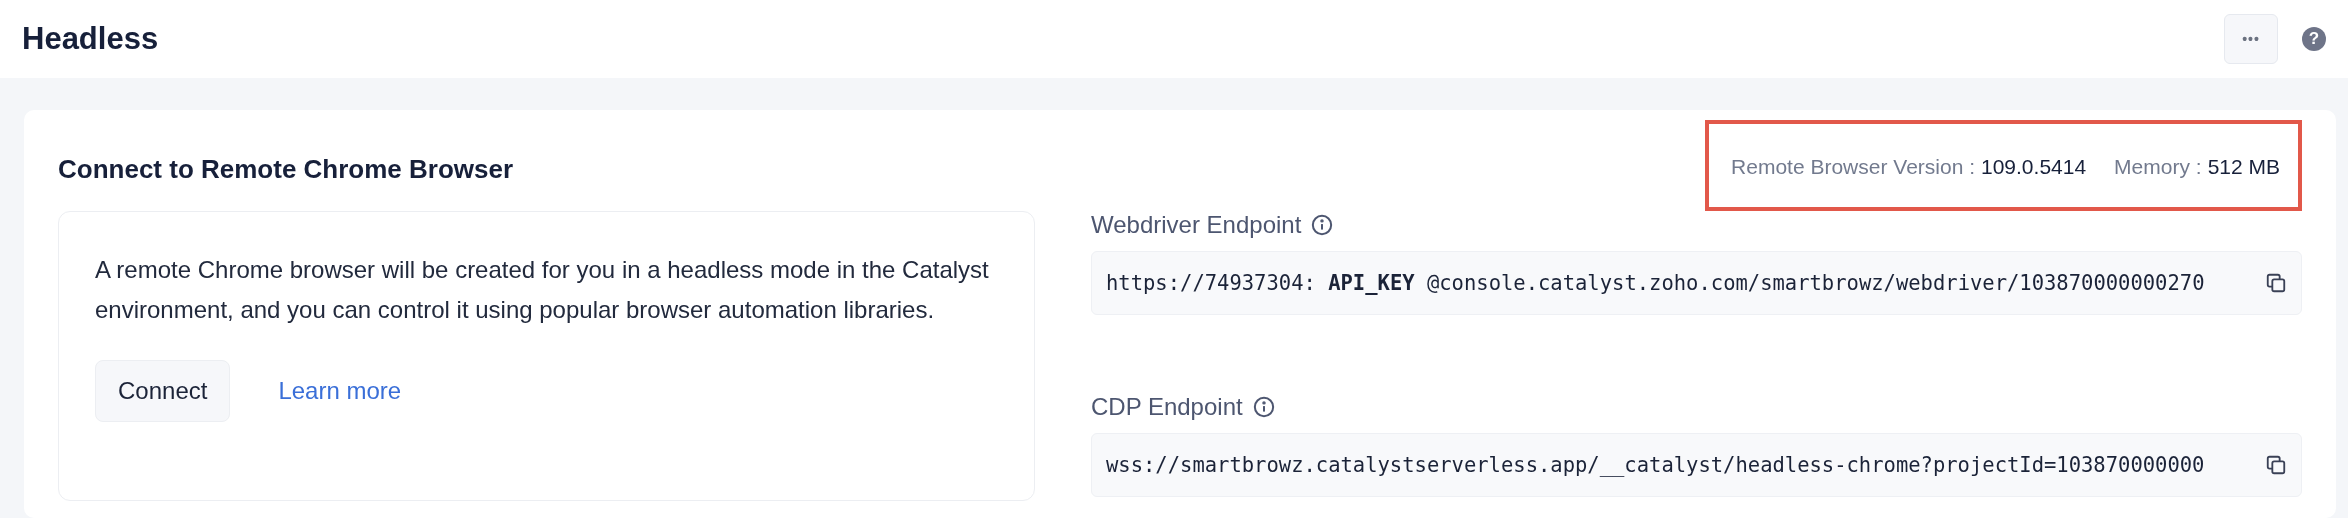  I want to click on endpoint-label: Webdriver Endpoint, so click(1196, 225).